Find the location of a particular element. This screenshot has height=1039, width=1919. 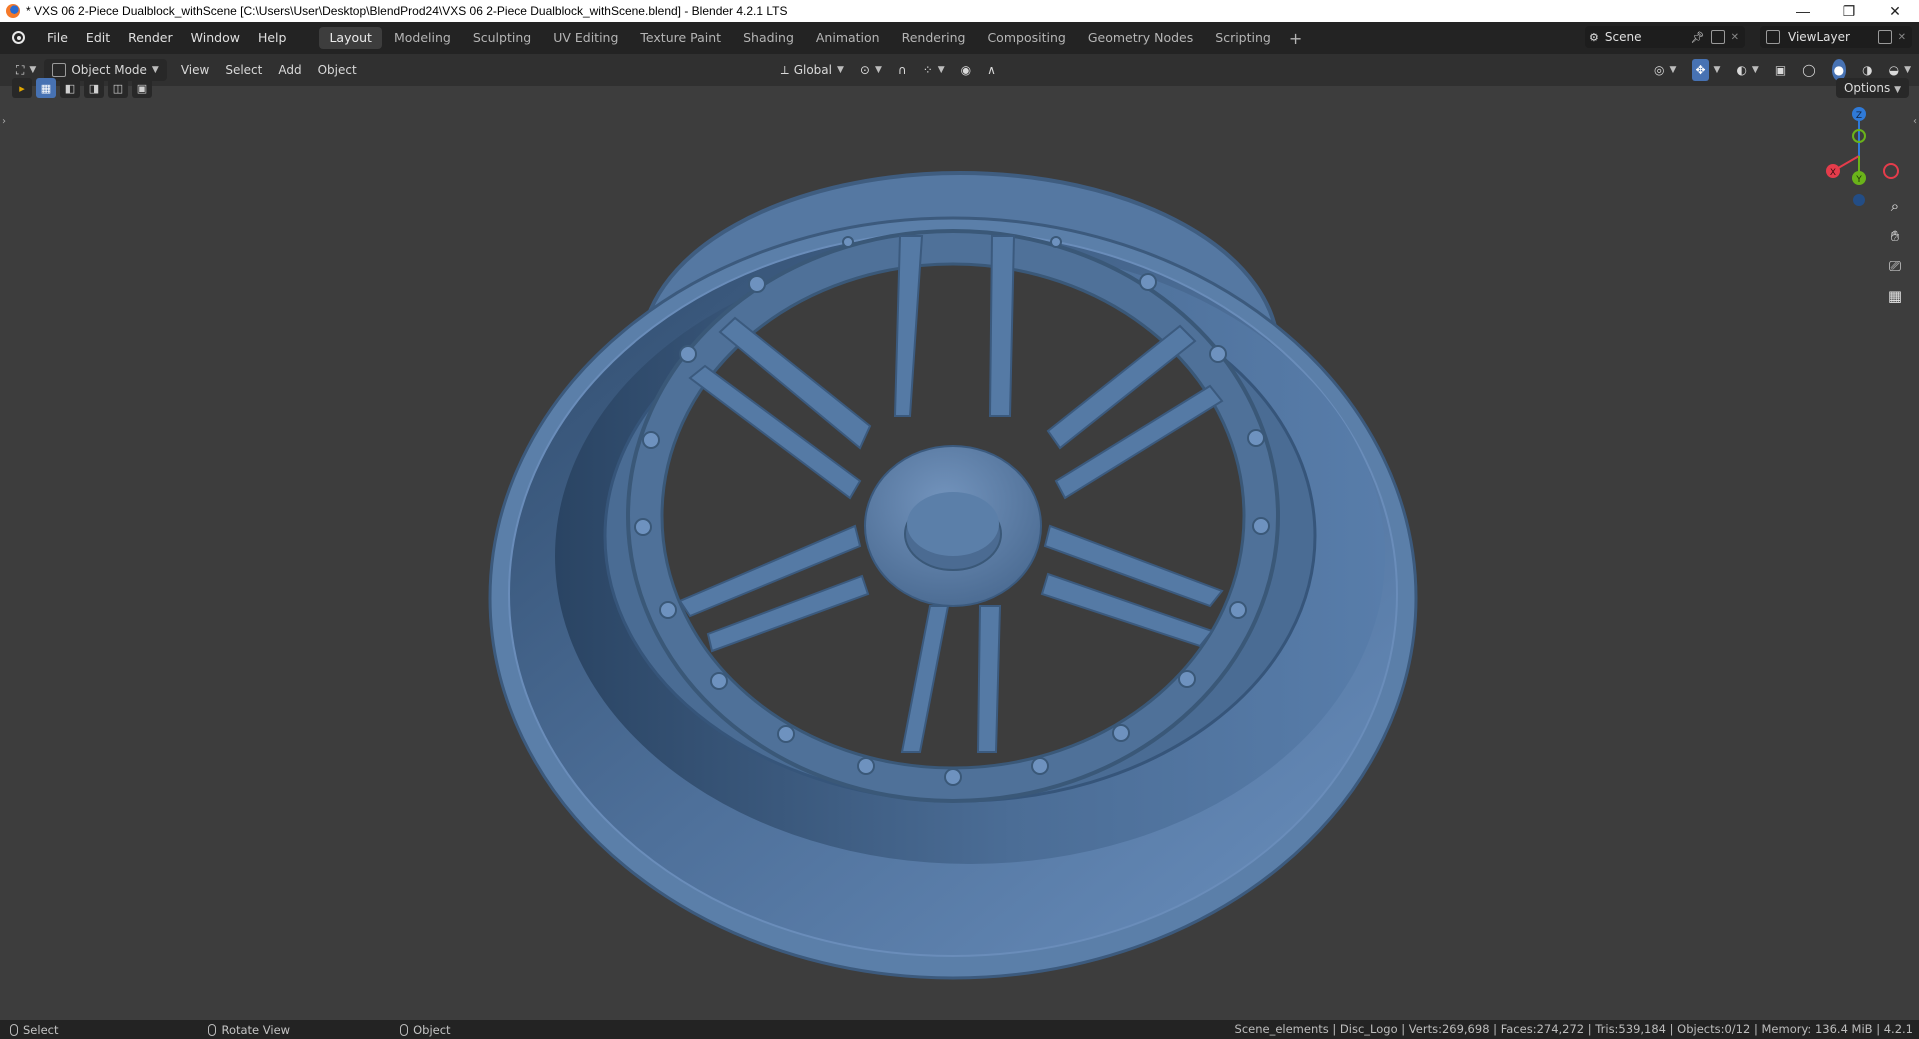

snap-target-button: ⁘ ▼ is located at coordinates (934, 70).